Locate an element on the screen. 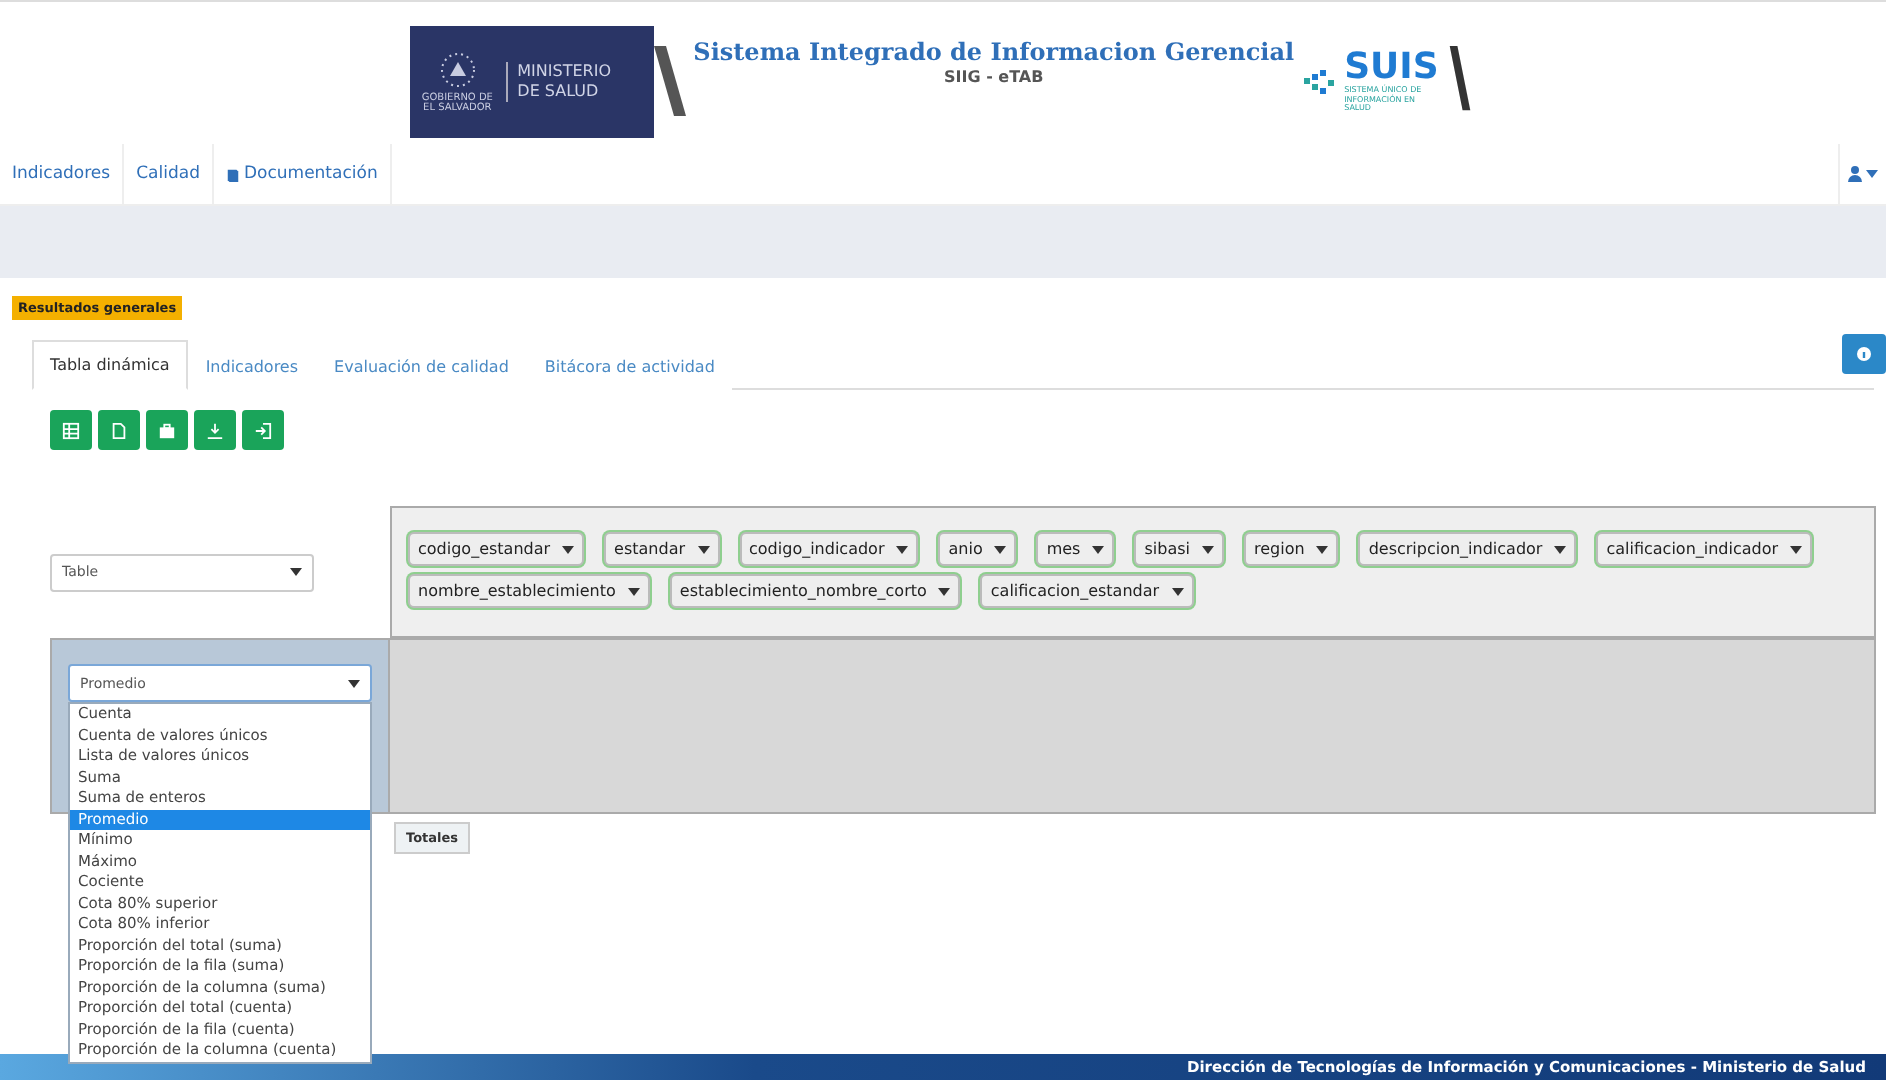 The height and width of the screenshot is (1080, 1886). briefcase-icon is located at coordinates (167, 430).